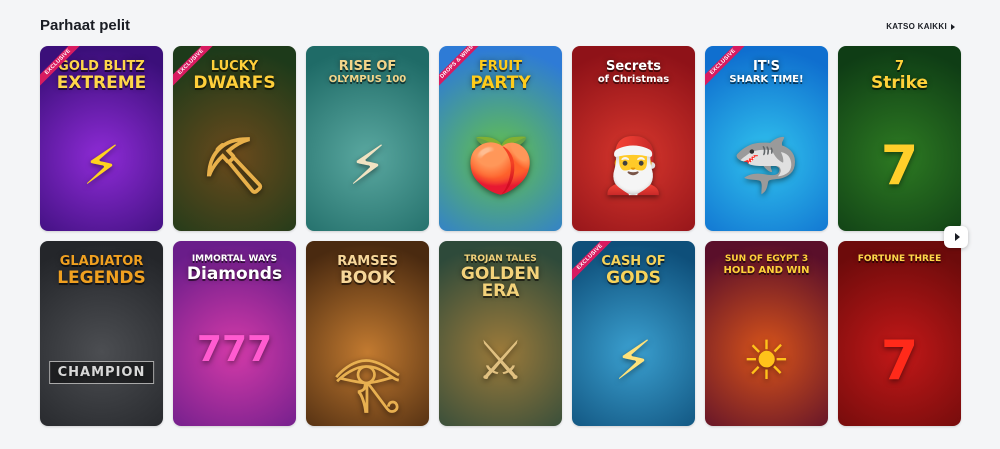  I want to click on game-title-line1: FORTUNE THREE, so click(899, 259).